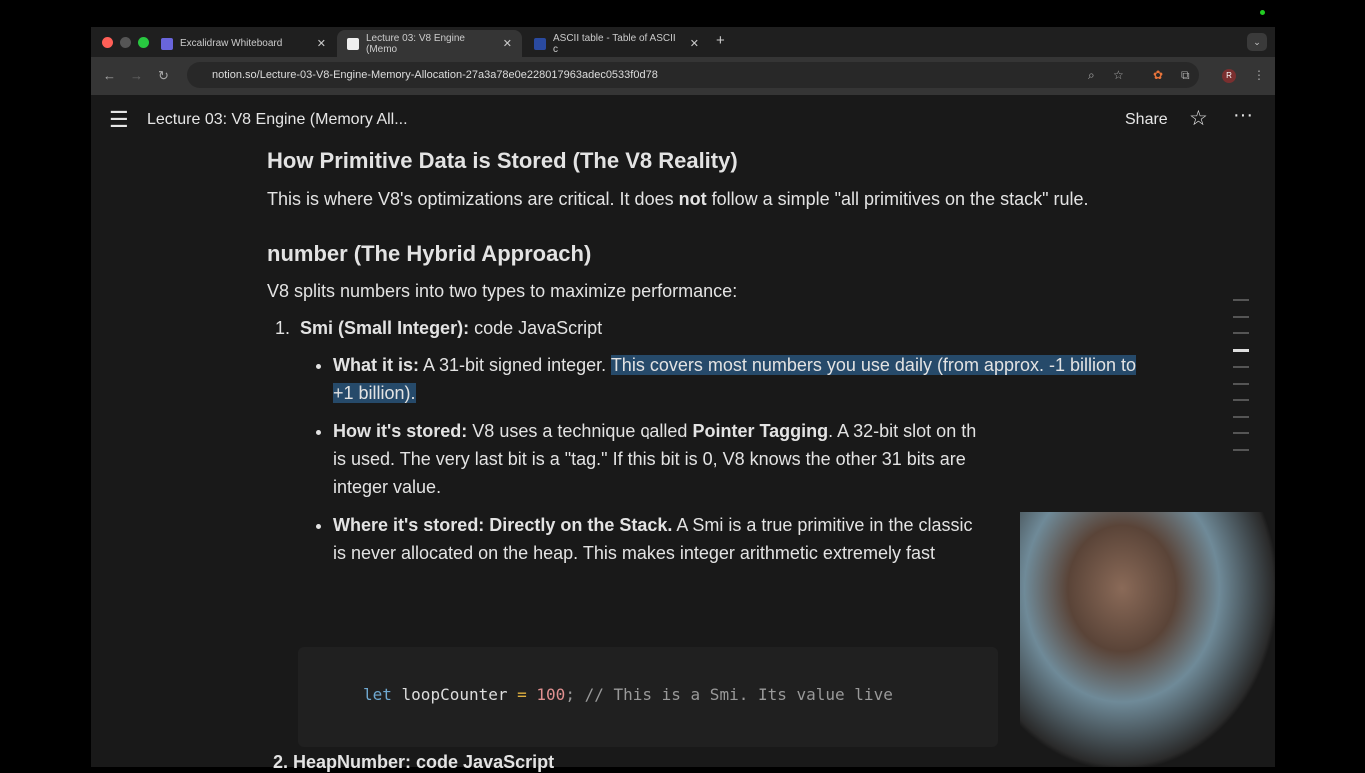  Describe the element at coordinates (415, 43) in the screenshot. I see `tab-title: Lecture 03: V8 Engine (Memo` at that location.